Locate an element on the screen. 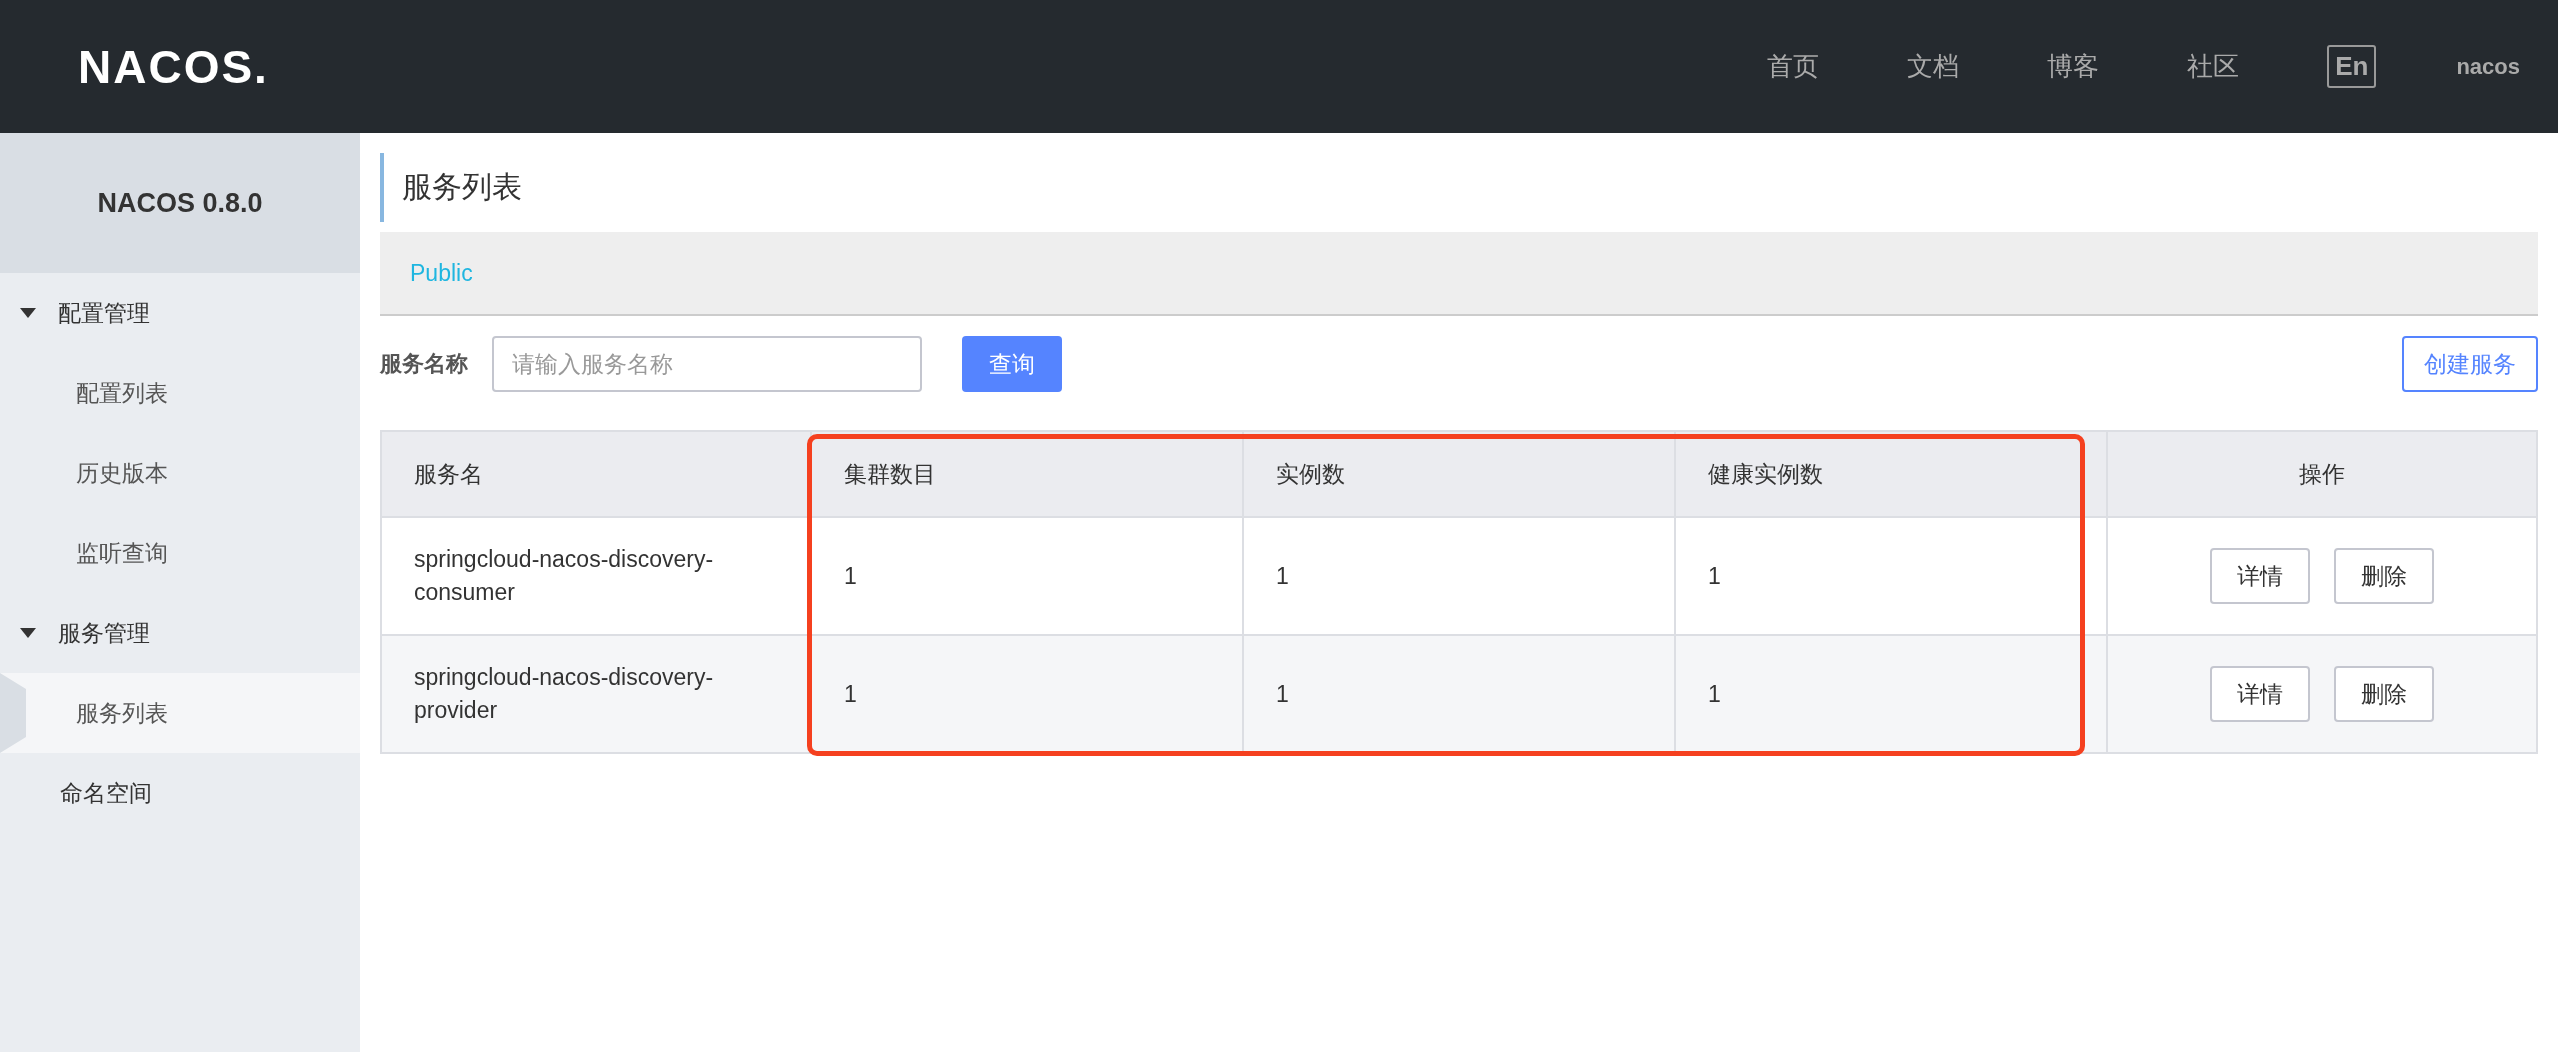 Image resolution: width=2558 pixels, height=1052 pixels. user-name: nacos is located at coordinates (2488, 66).